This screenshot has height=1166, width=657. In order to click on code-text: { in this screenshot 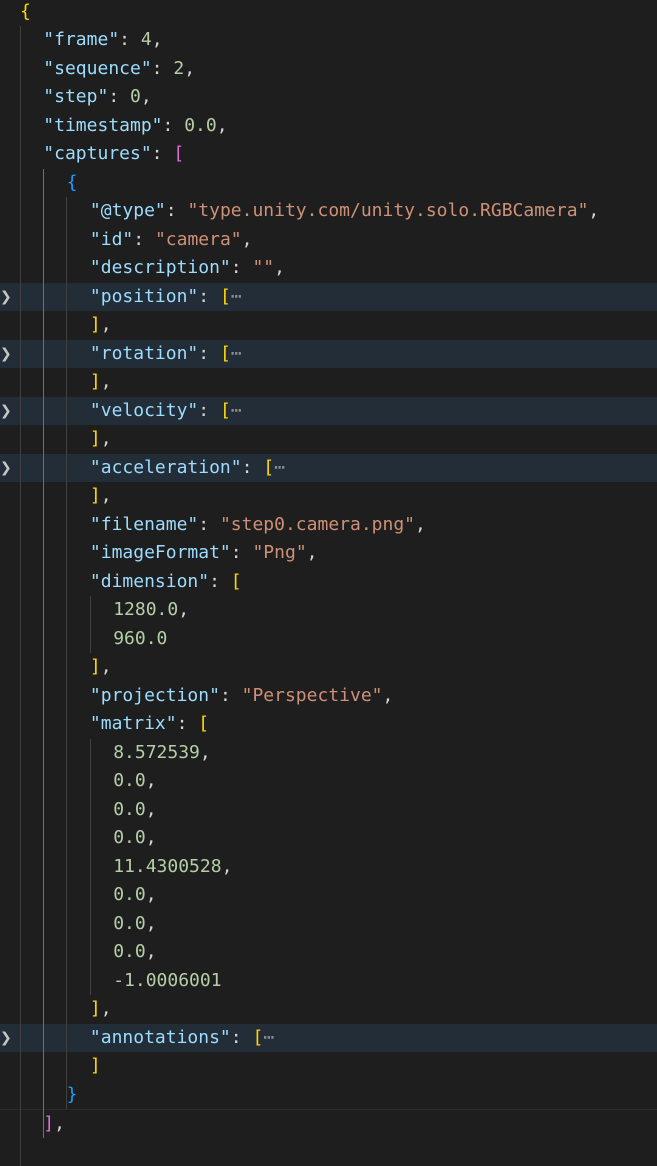, I will do `click(72, 183)`.